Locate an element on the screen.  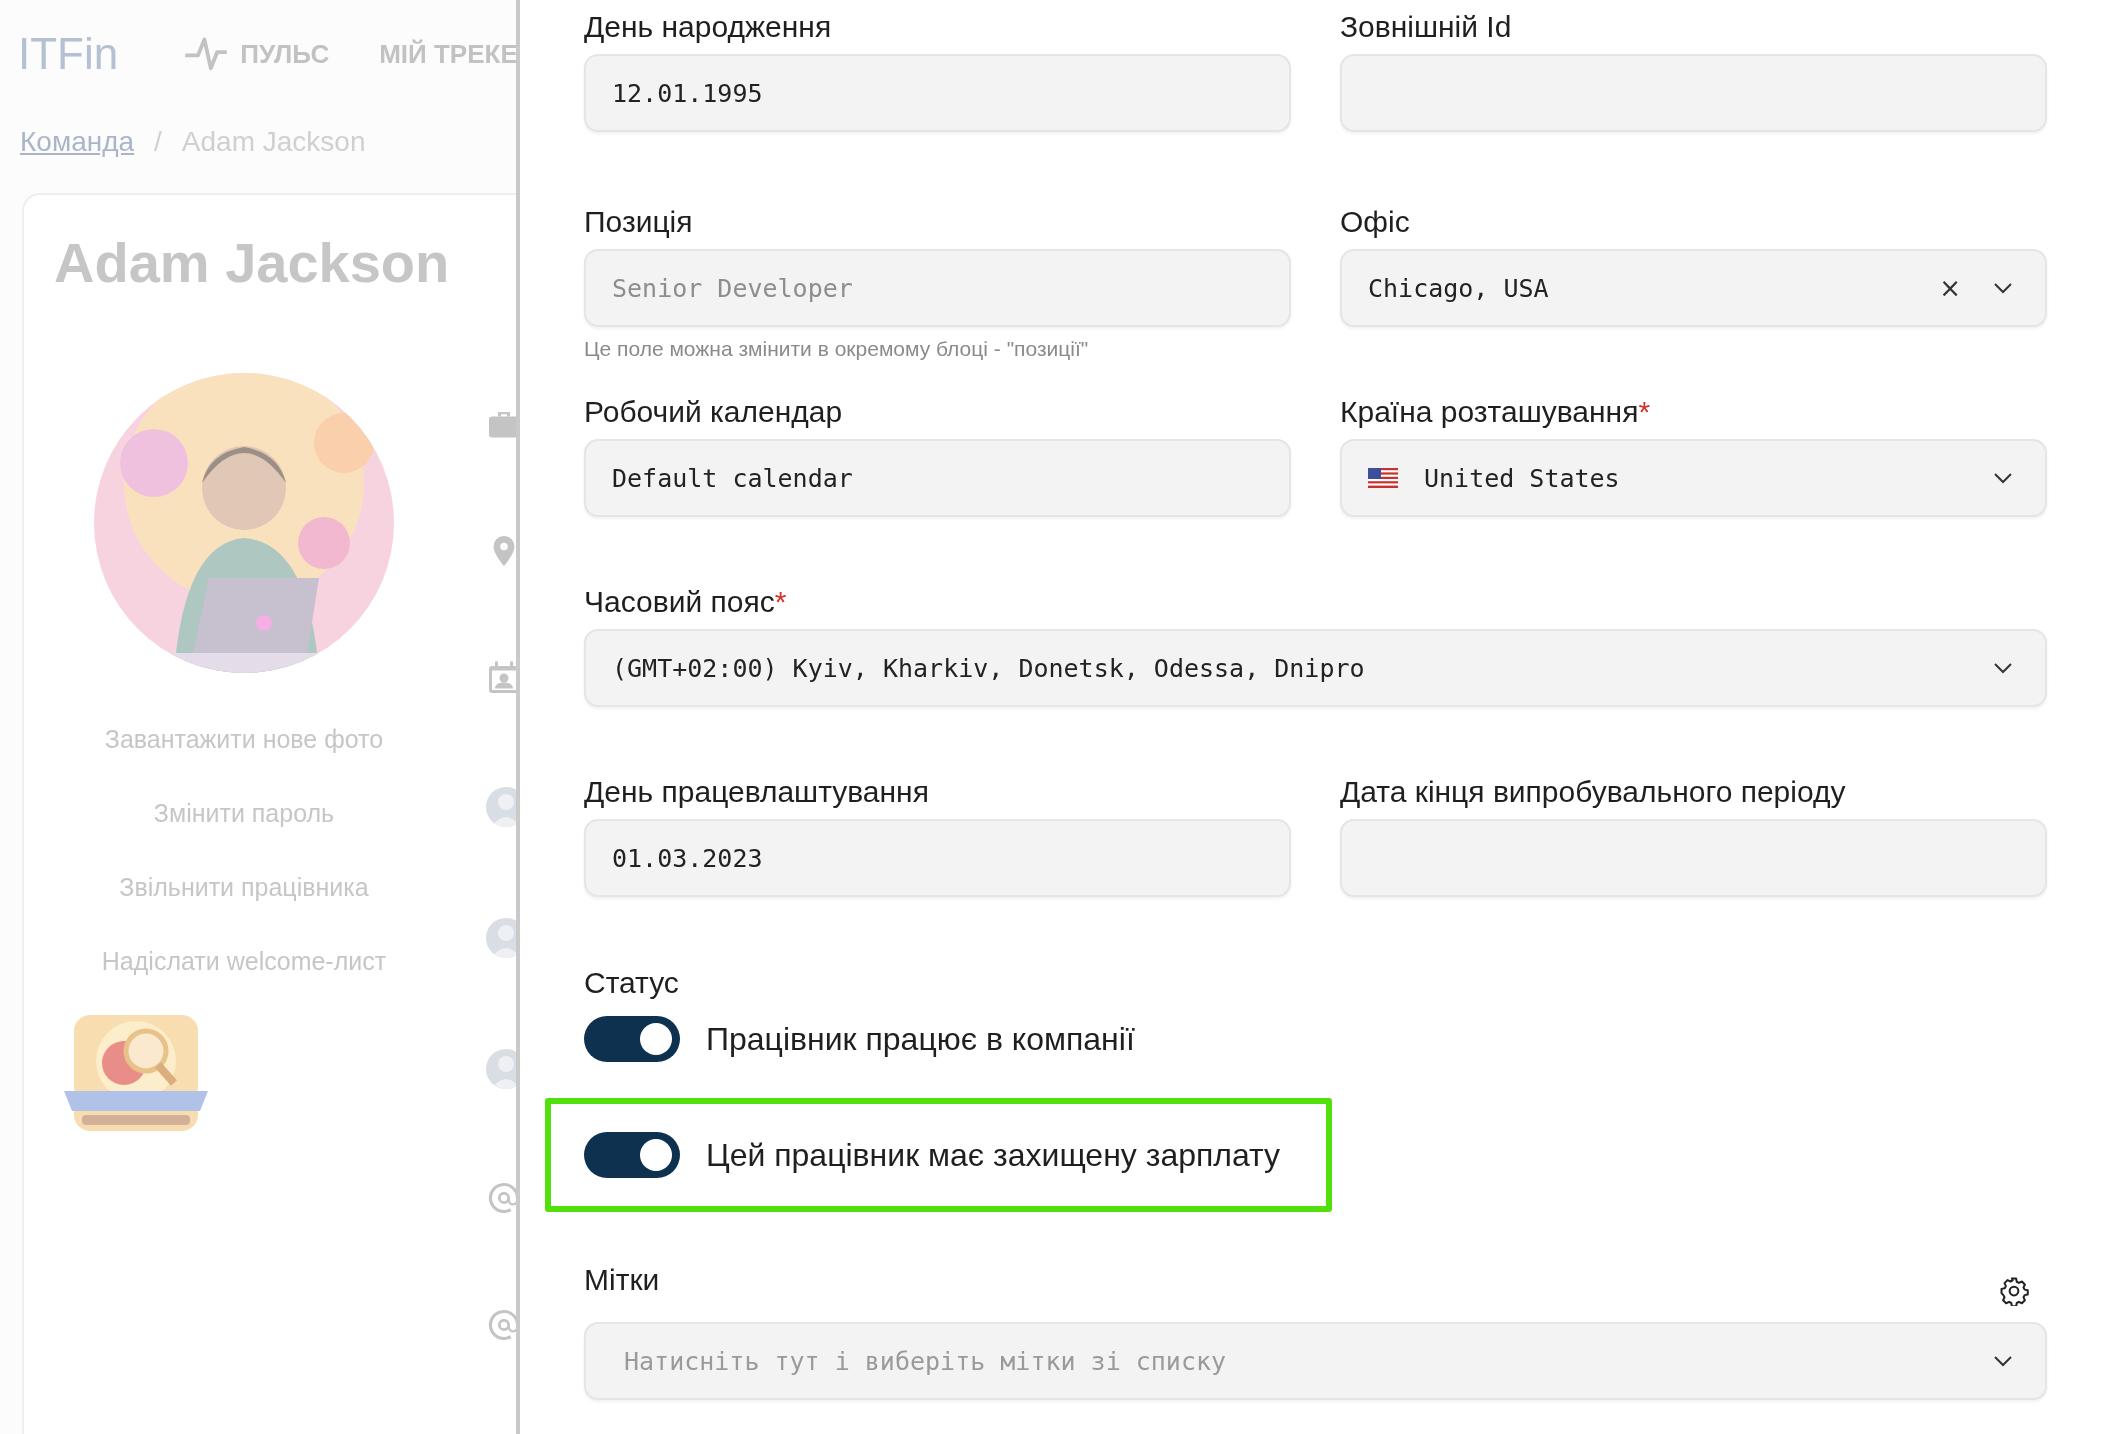
profile-action-link: Завантажити нове фото is located at coordinates (244, 739).